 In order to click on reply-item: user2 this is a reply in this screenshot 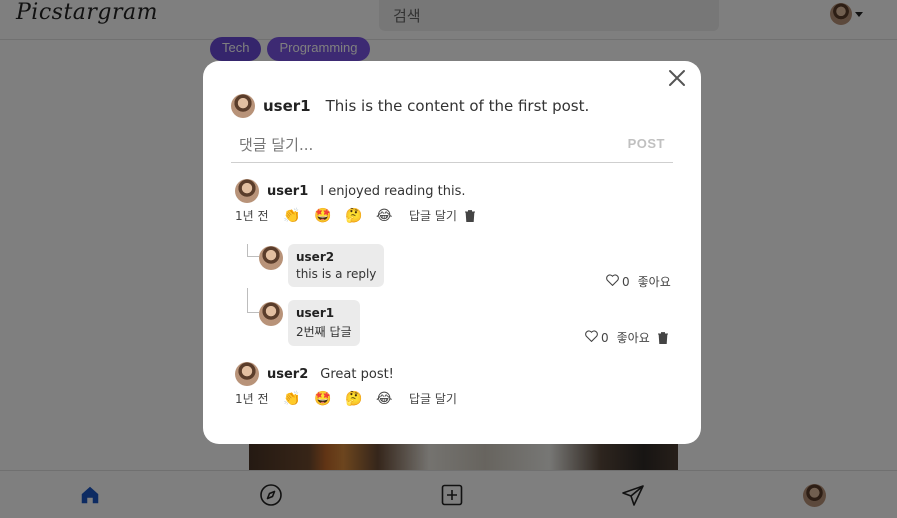, I will do `click(322, 265)`.